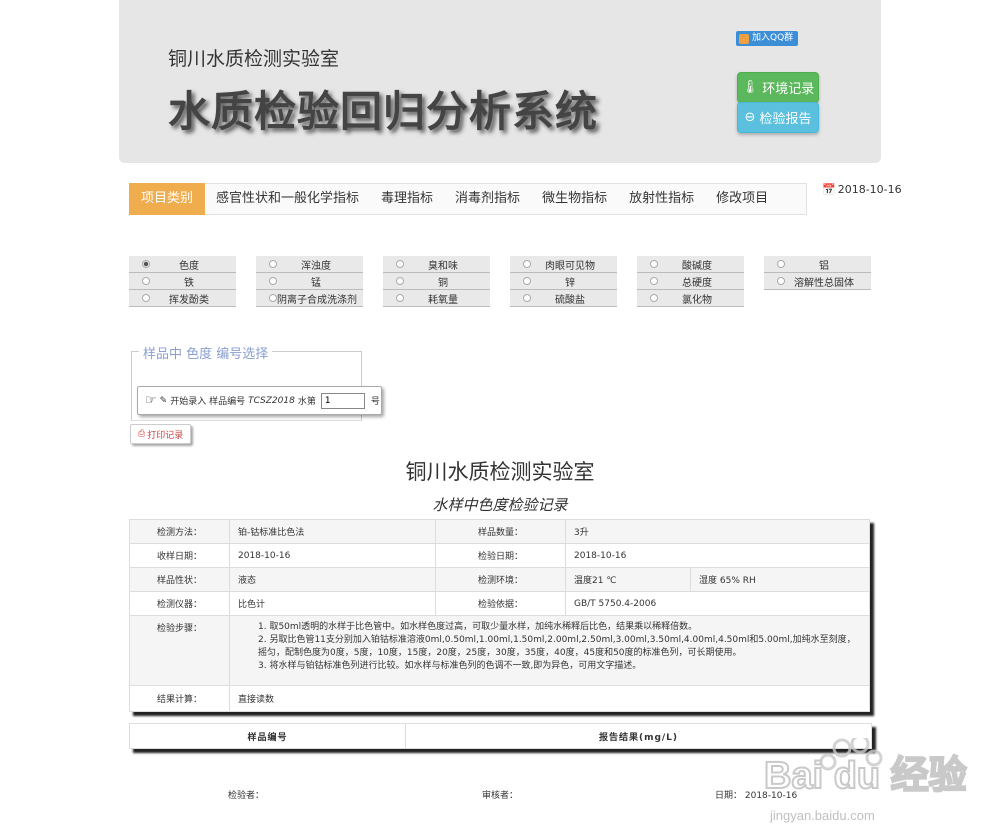  I want to click on tester-label: 检验者：, so click(246, 796).